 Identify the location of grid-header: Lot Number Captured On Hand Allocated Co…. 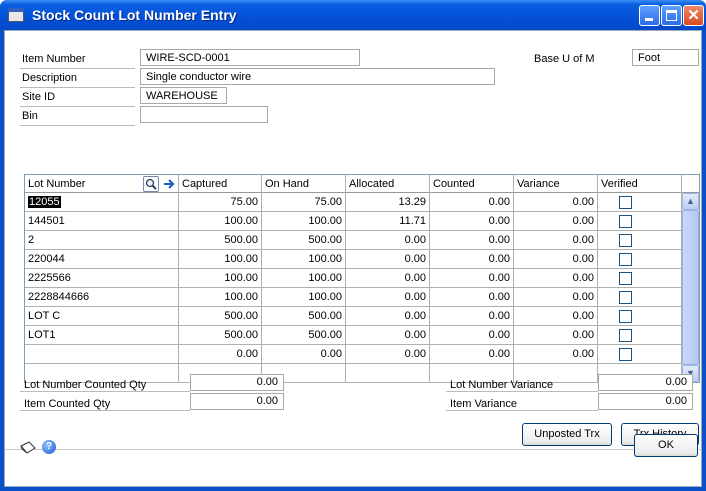
(362, 184).